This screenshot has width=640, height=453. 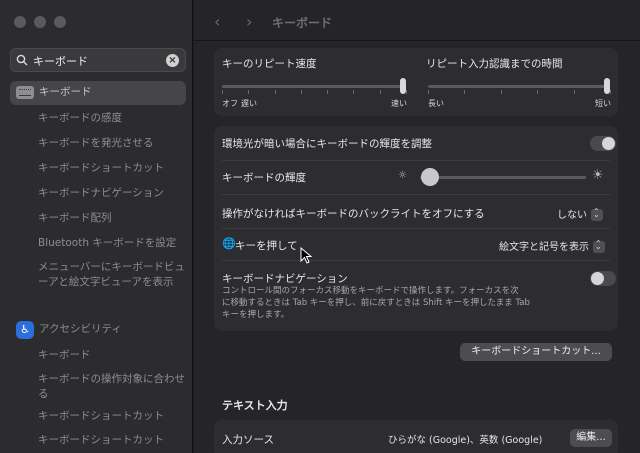 What do you see at coordinates (603, 143) in the screenshot?
I see `auto-brightness-toggle` at bounding box center [603, 143].